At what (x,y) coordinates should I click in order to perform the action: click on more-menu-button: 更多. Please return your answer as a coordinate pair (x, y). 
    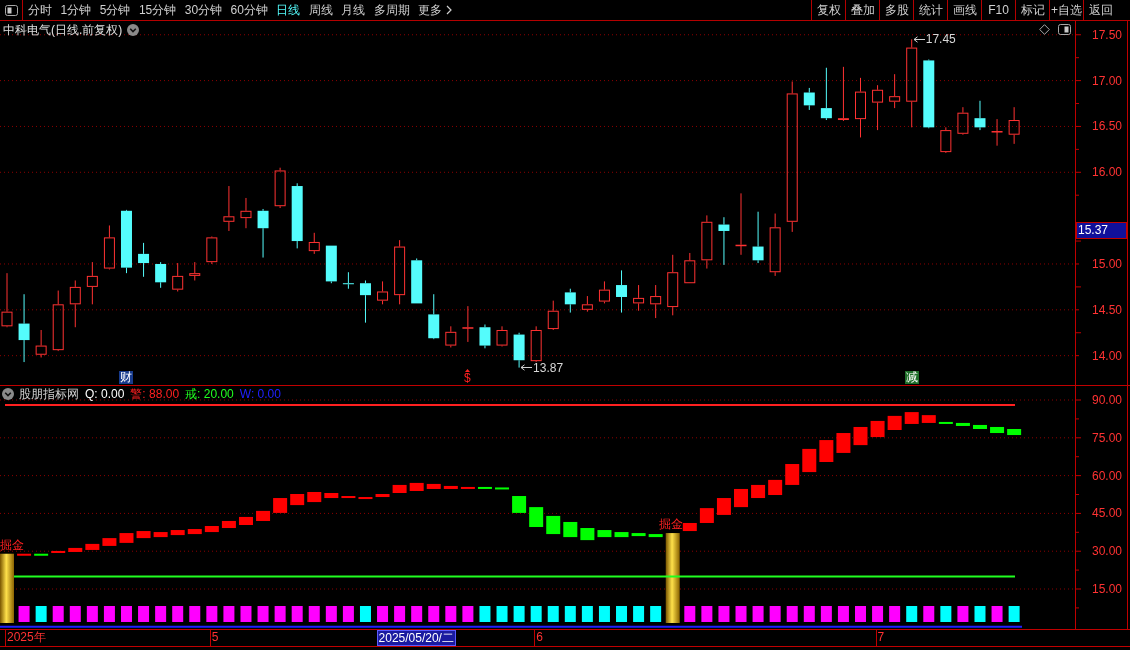
    Looking at the image, I should click on (435, 10).